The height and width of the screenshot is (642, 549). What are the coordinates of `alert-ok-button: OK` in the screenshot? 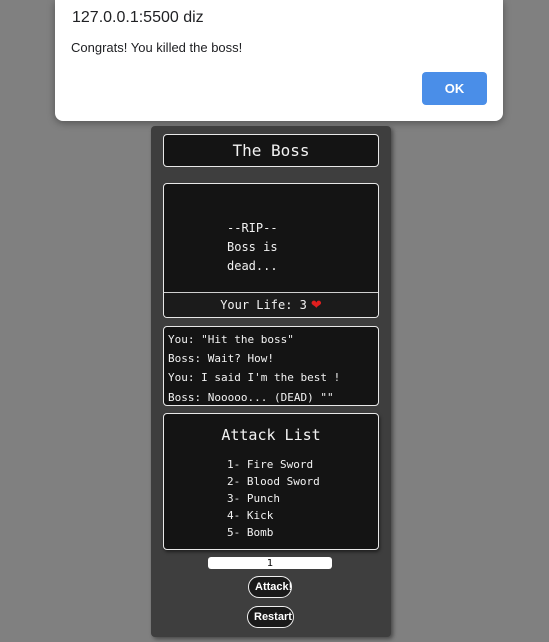 It's located at (454, 88).